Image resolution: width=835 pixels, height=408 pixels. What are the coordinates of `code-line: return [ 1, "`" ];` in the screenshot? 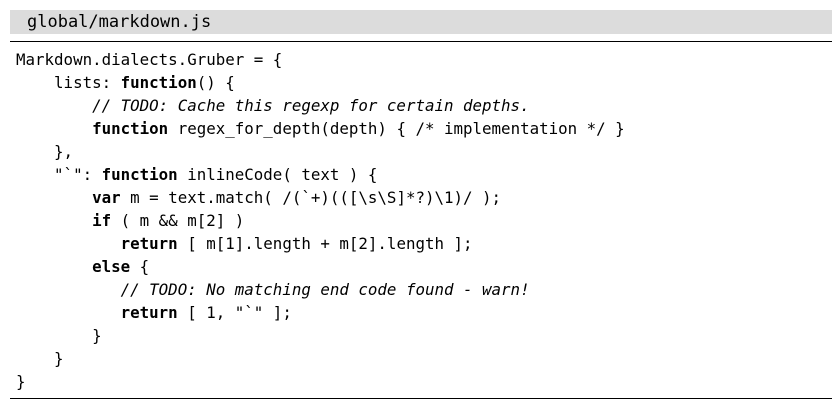 It's located at (320, 312).